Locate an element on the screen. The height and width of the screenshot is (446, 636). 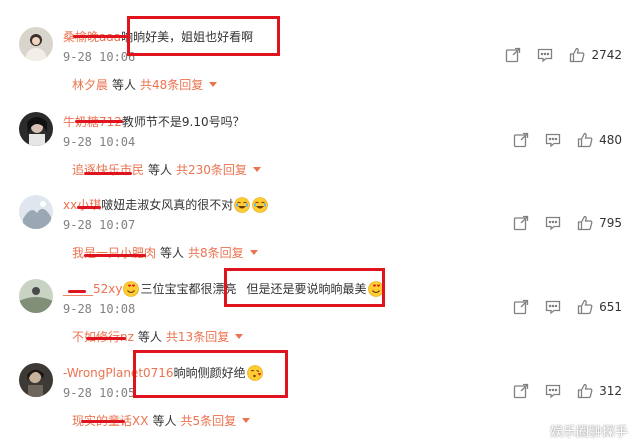
like-count: 651 is located at coordinates (610, 307).